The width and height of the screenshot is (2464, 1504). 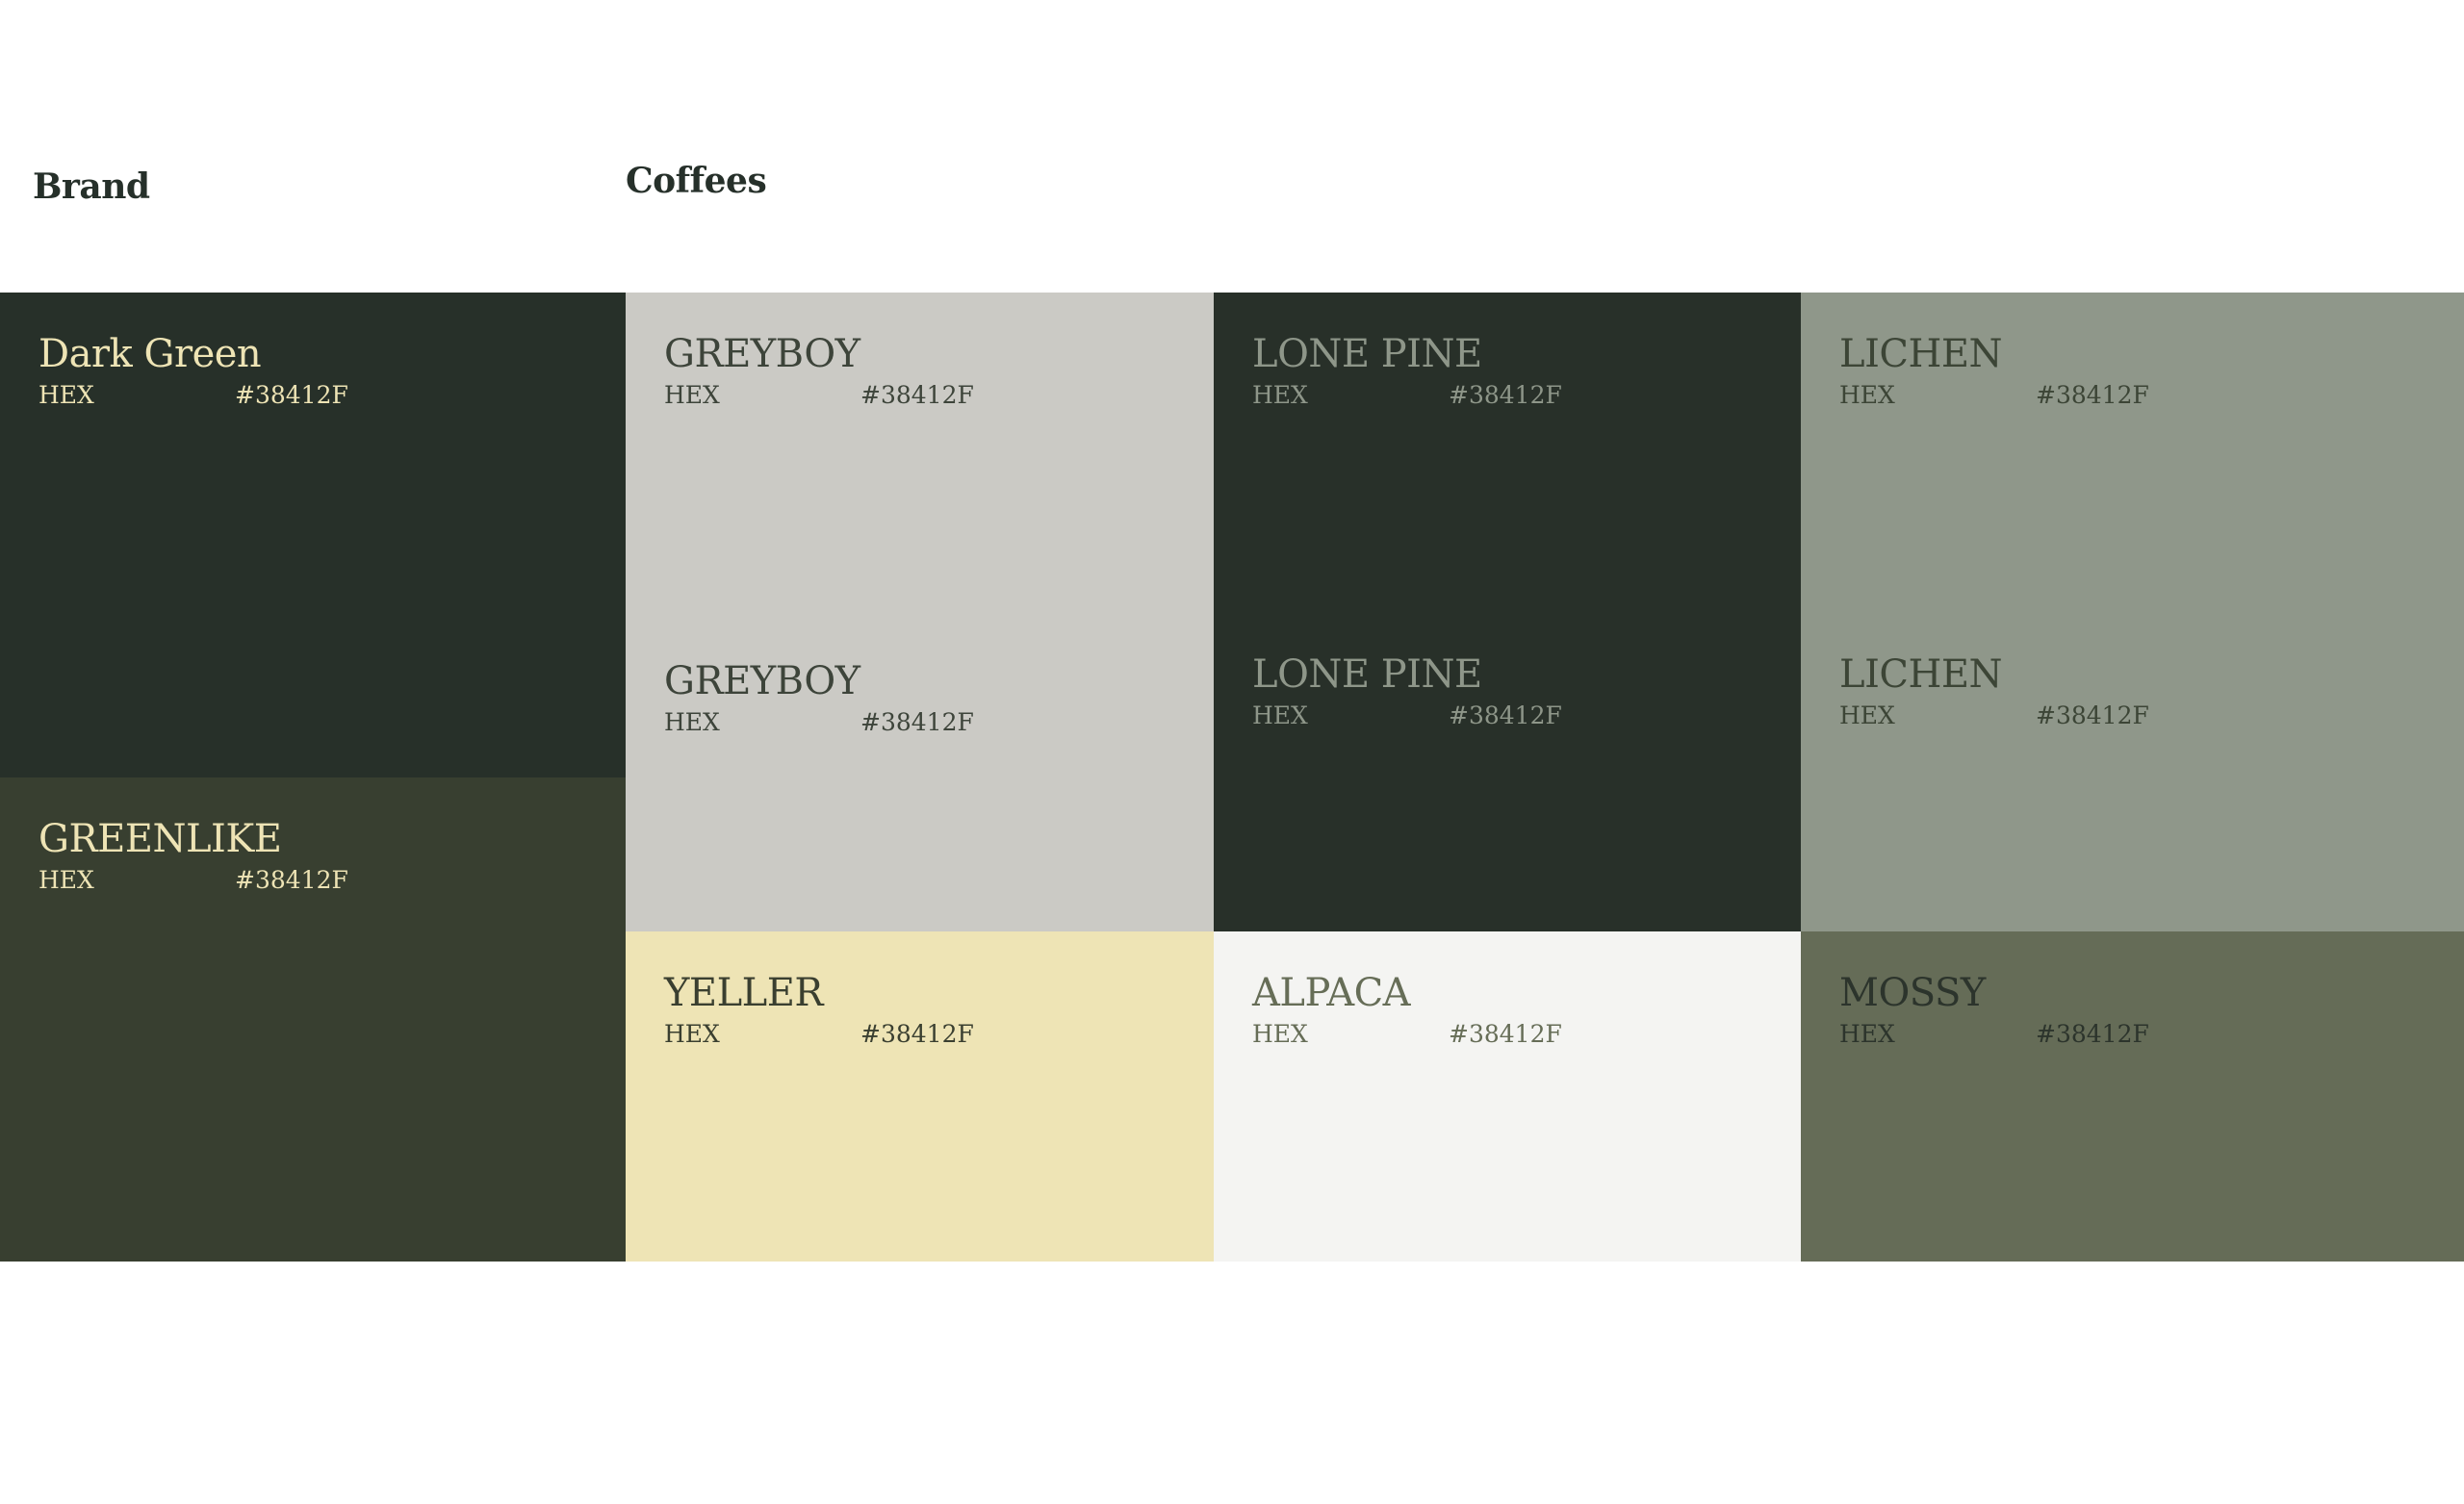 I want to click on swatch-repeat-label: LONE PINE HEX #38412F, so click(x=1407, y=692).